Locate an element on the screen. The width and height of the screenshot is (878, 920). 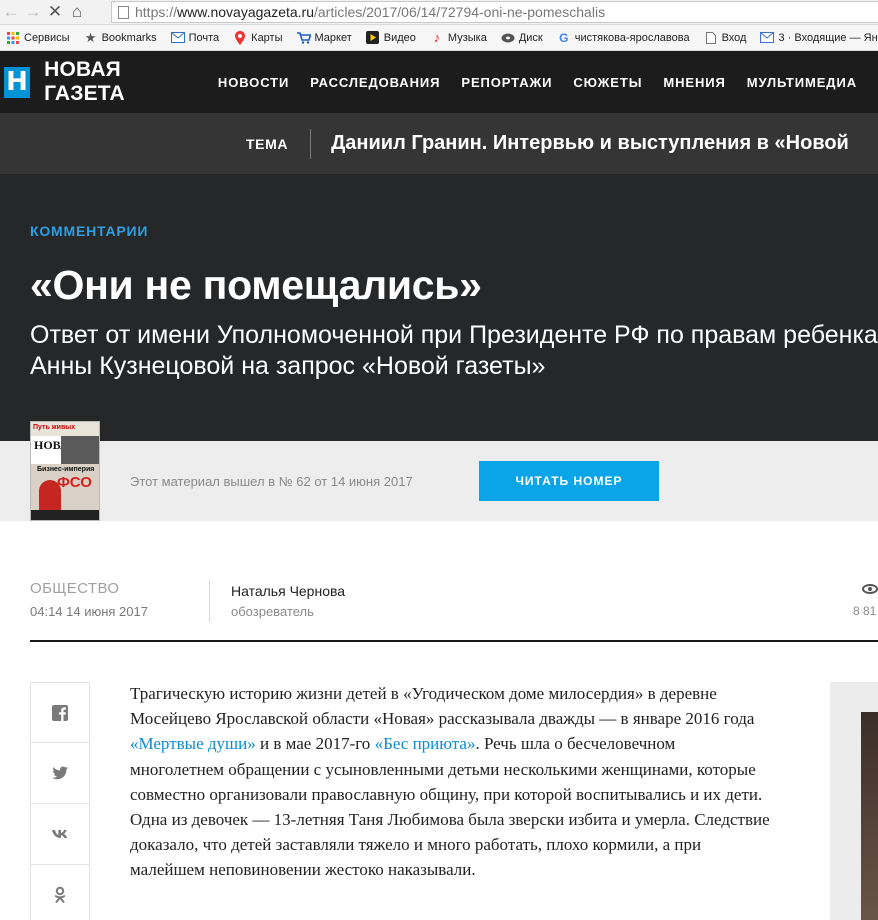
bookmark-google-search: G чистякова-ярославова is located at coordinates (623, 38).